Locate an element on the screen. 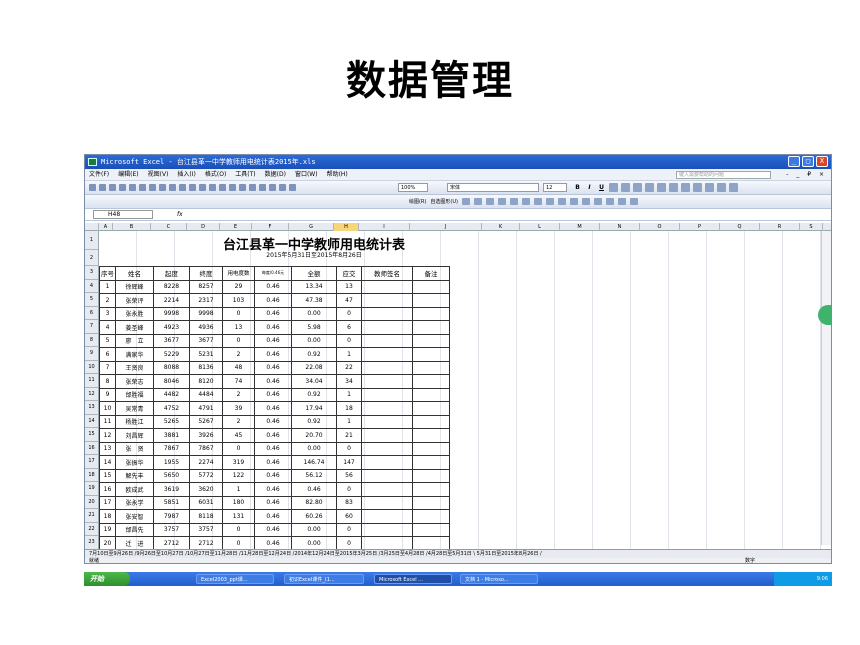  line-color-icon is located at coordinates (585, 201).